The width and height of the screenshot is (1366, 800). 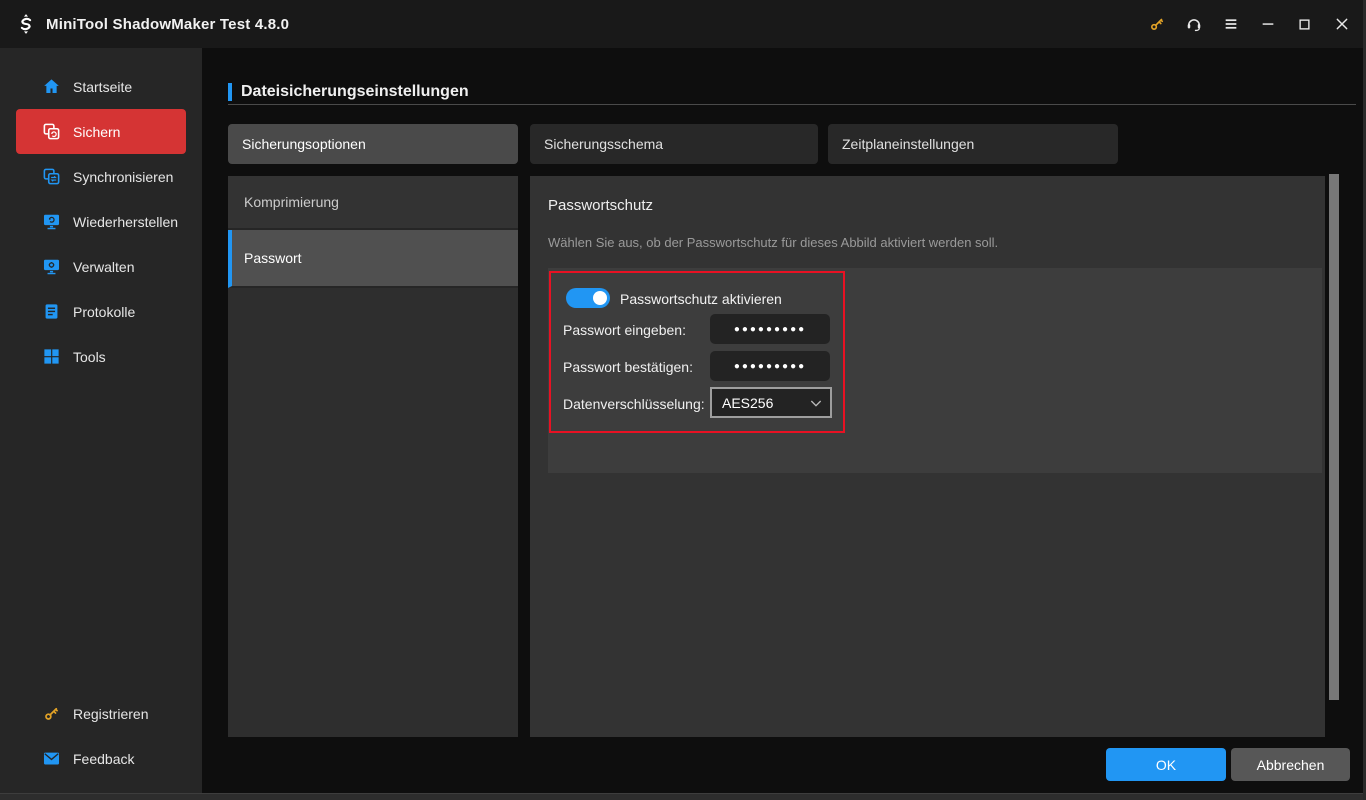 I want to click on titlebar-actions, so click(x=1249, y=24).